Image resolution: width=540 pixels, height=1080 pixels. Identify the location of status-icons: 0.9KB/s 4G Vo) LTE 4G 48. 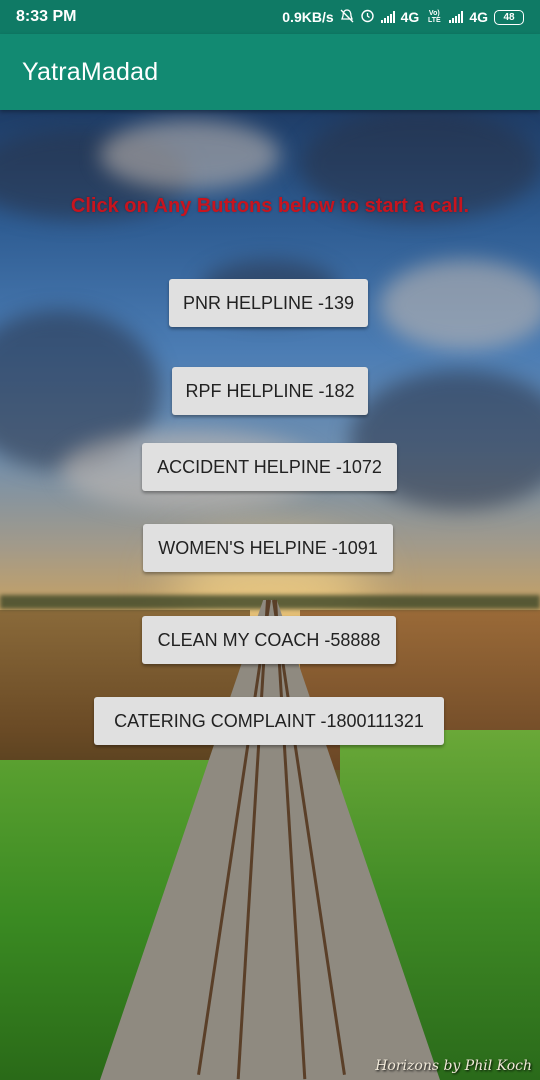
(403, 17).